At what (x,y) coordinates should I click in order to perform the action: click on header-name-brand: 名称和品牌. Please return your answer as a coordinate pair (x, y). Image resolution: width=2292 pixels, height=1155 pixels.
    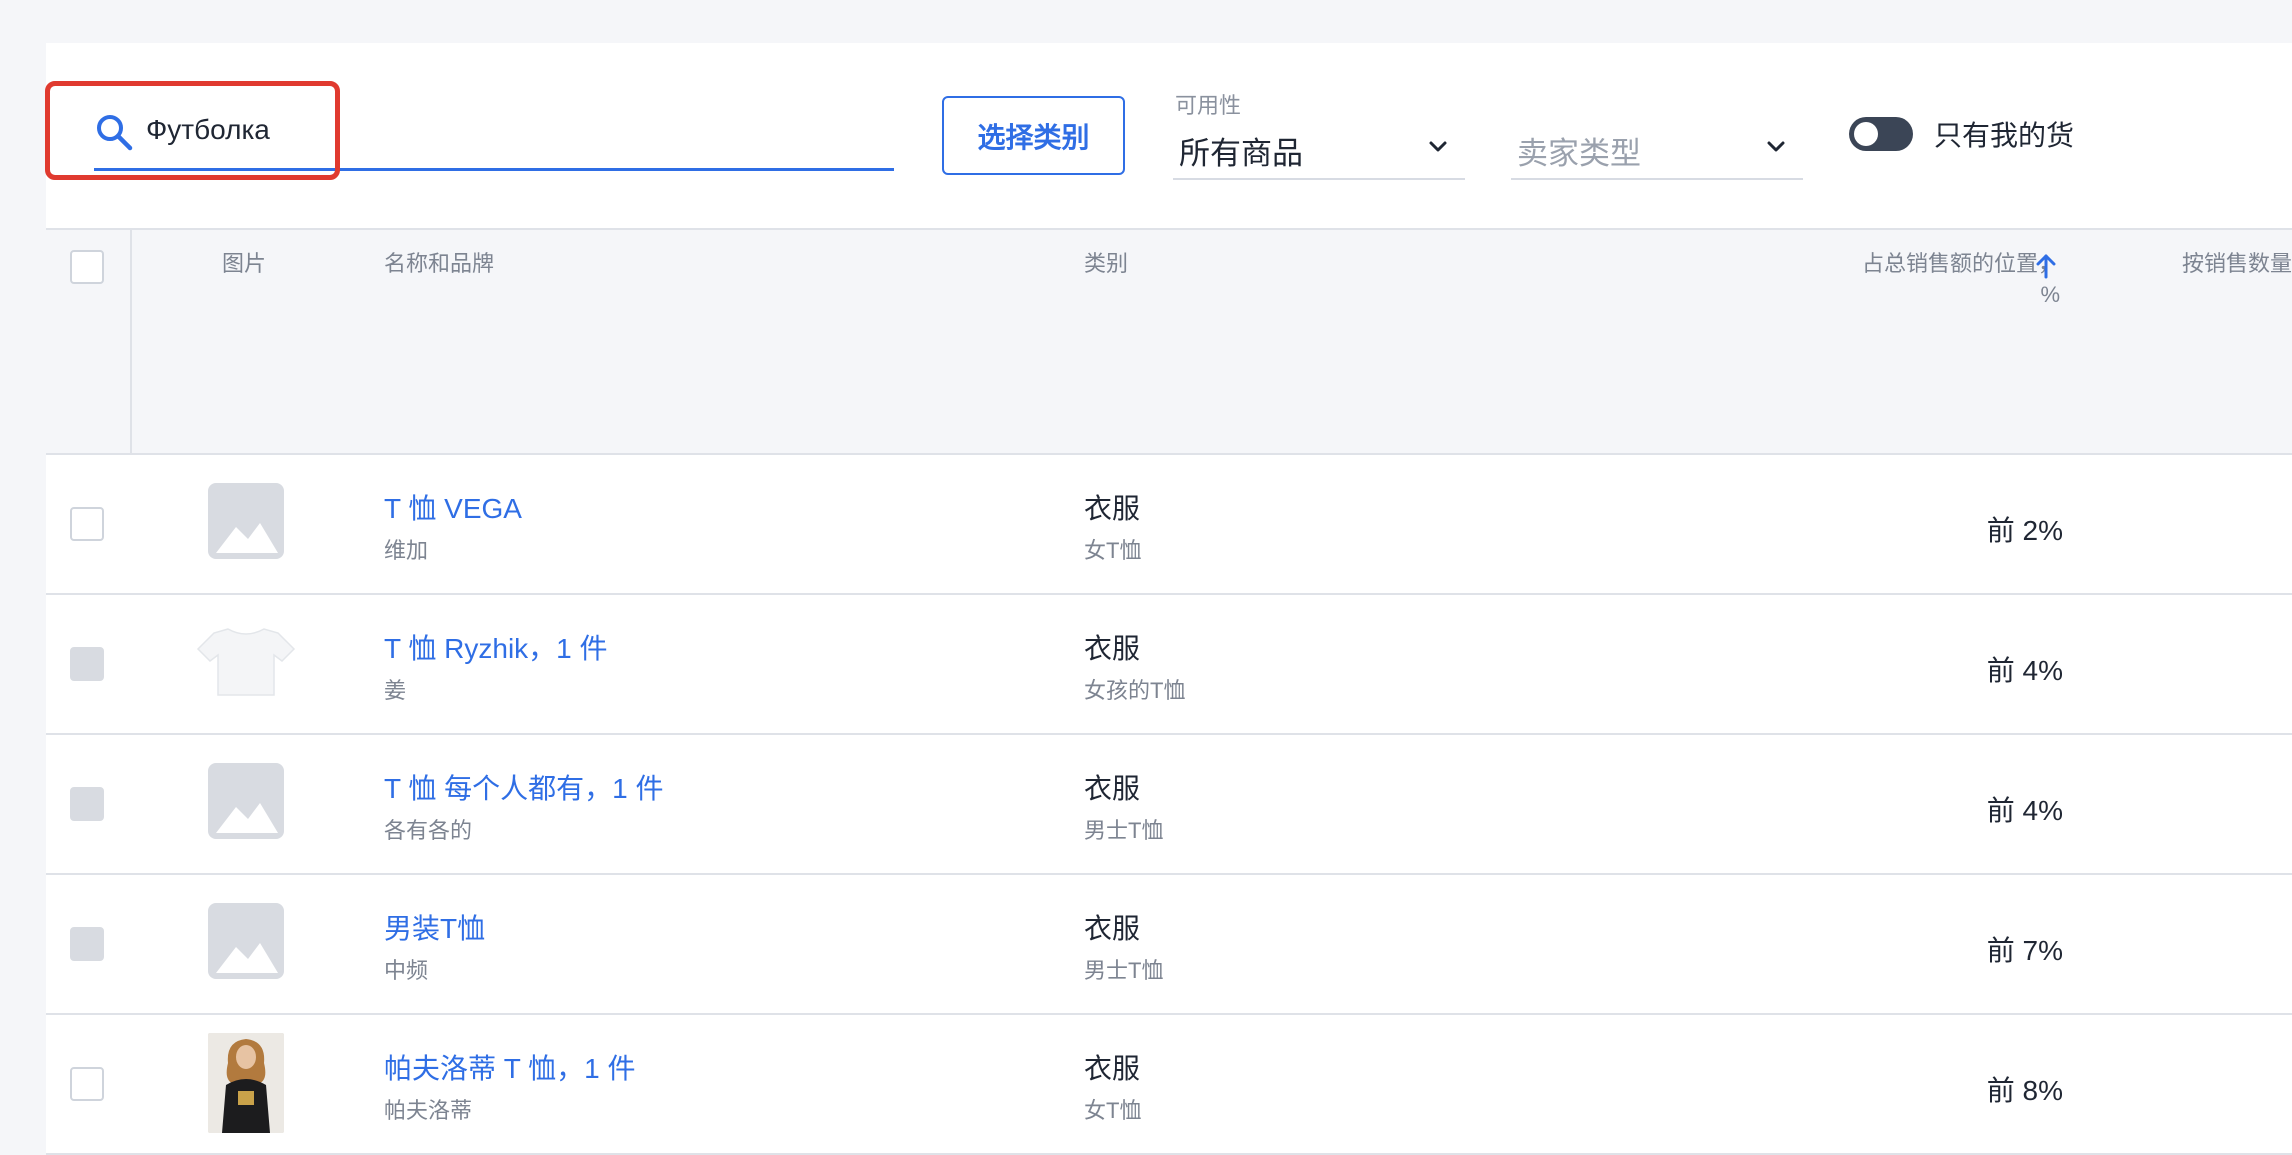
    Looking at the image, I should click on (439, 263).